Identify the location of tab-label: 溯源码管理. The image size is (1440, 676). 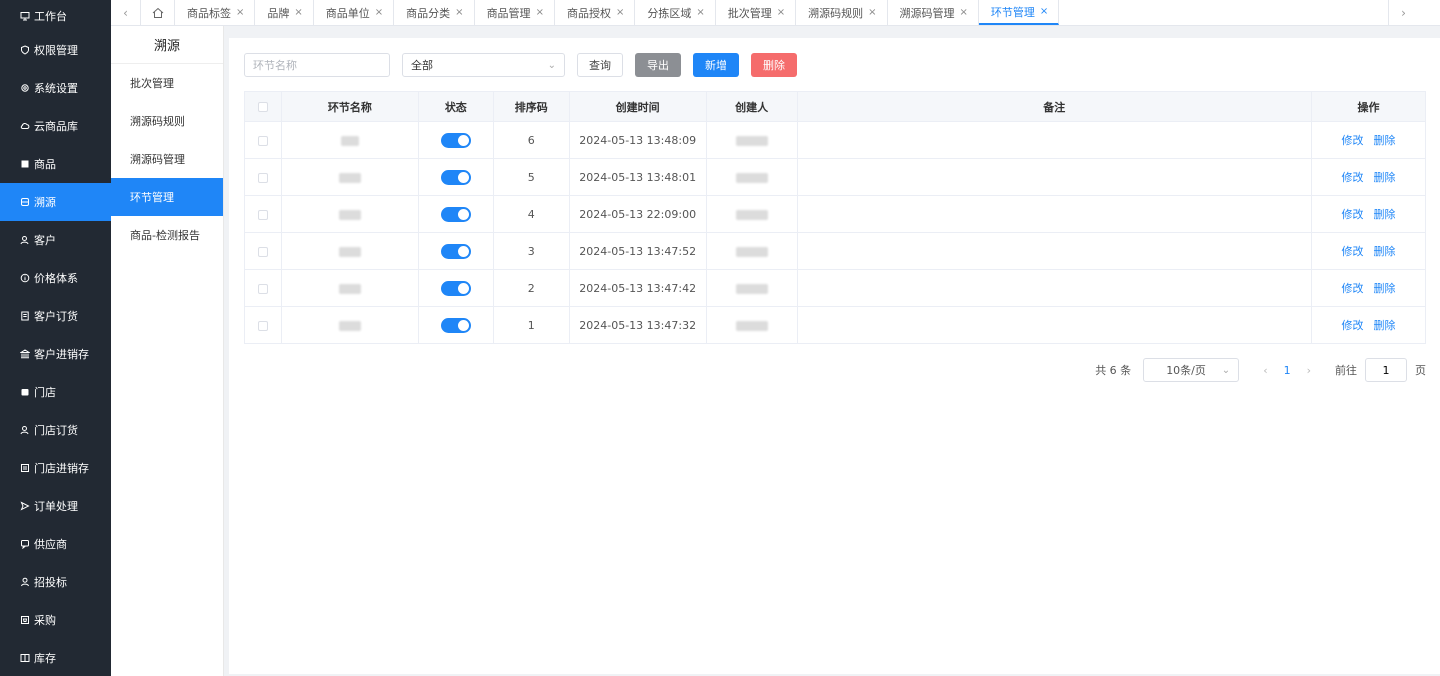
(927, 13).